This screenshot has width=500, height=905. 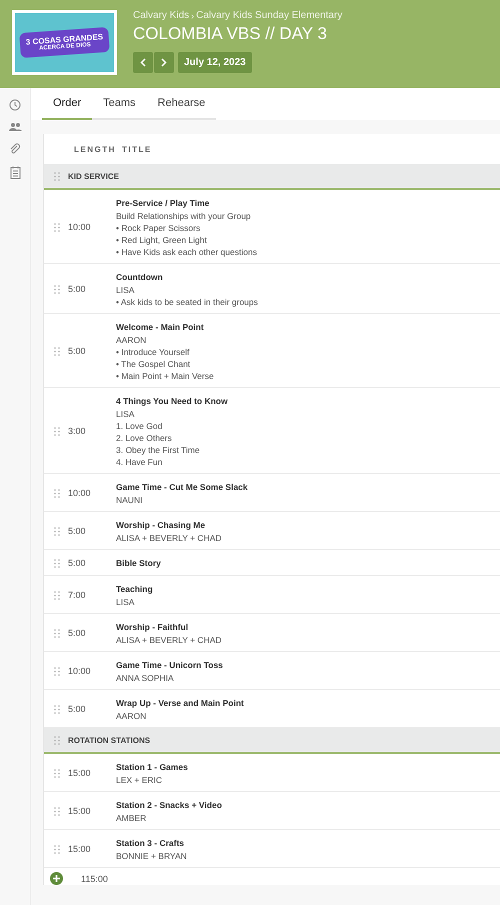 What do you see at coordinates (132, 818) in the screenshot?
I see `item-note: AMBER` at bounding box center [132, 818].